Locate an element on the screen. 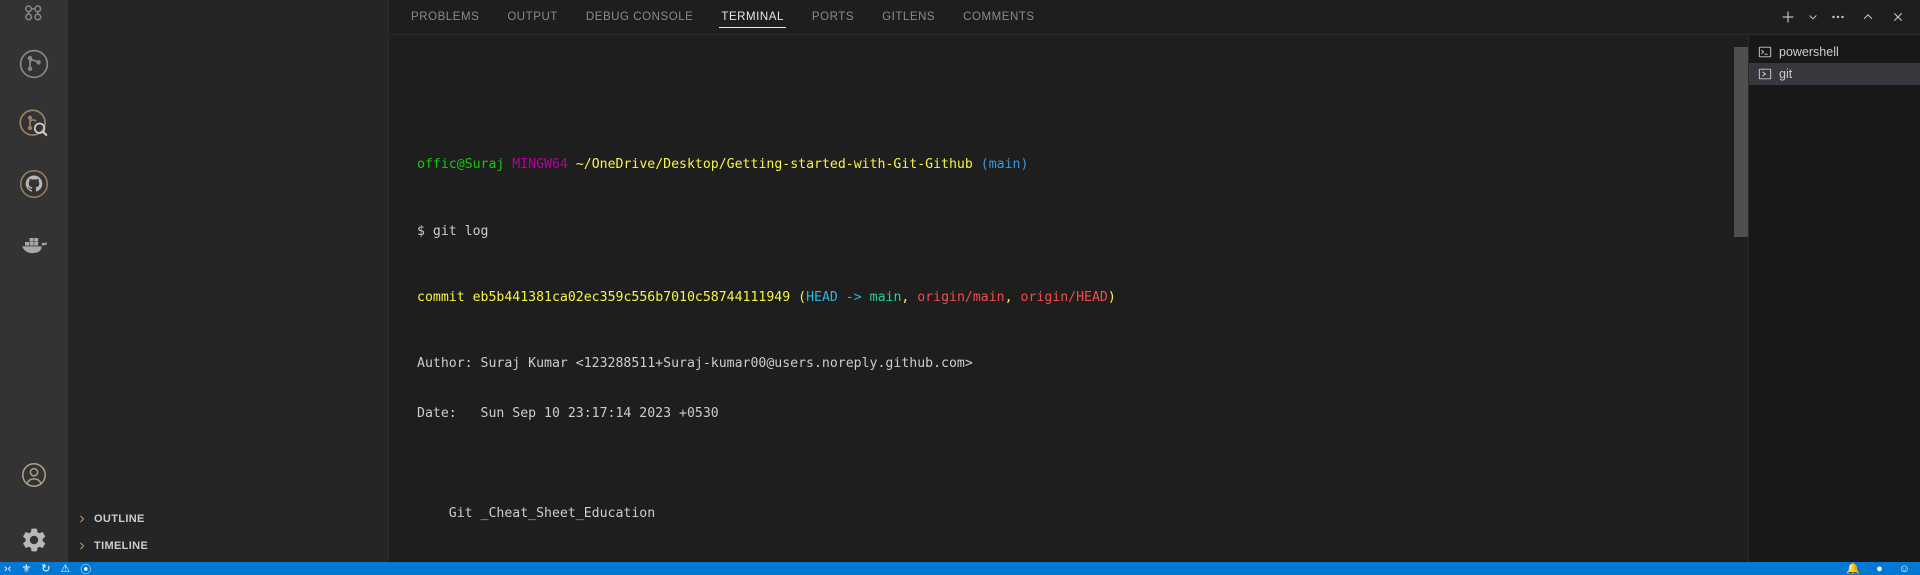  git-lens-search-icon is located at coordinates (34, 124).